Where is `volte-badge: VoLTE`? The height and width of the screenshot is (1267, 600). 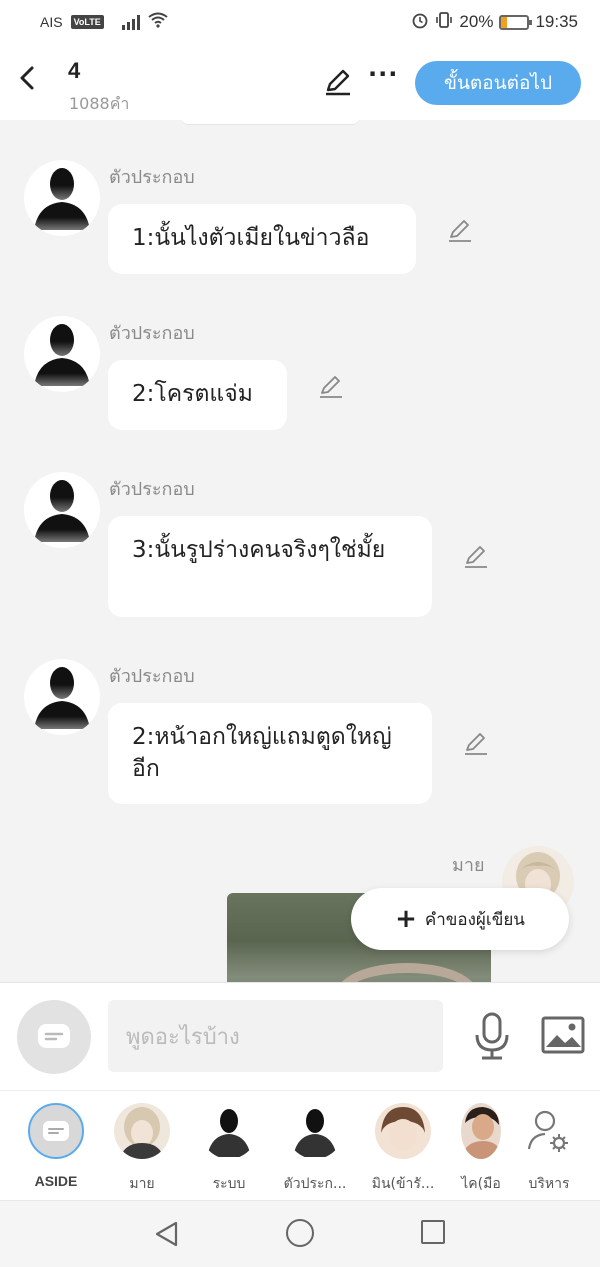
volte-badge: VoLTE is located at coordinates (87, 22).